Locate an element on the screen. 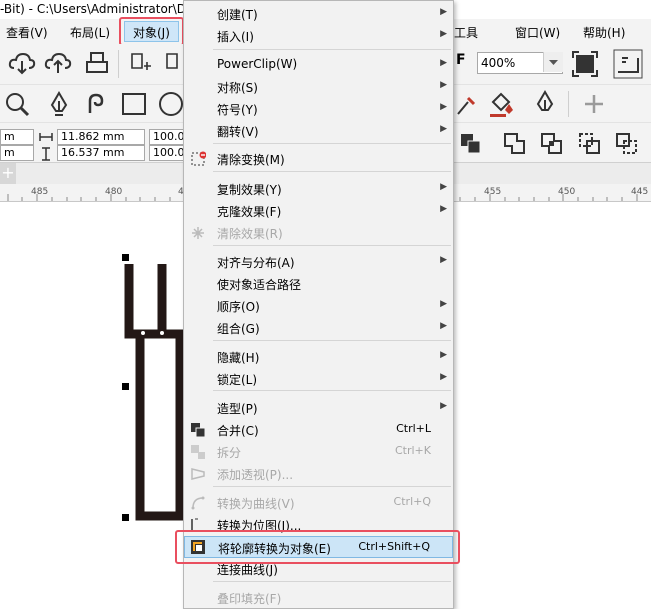 The width and height of the screenshot is (651, 609). width-field: 11.862 mm is located at coordinates (101, 137).